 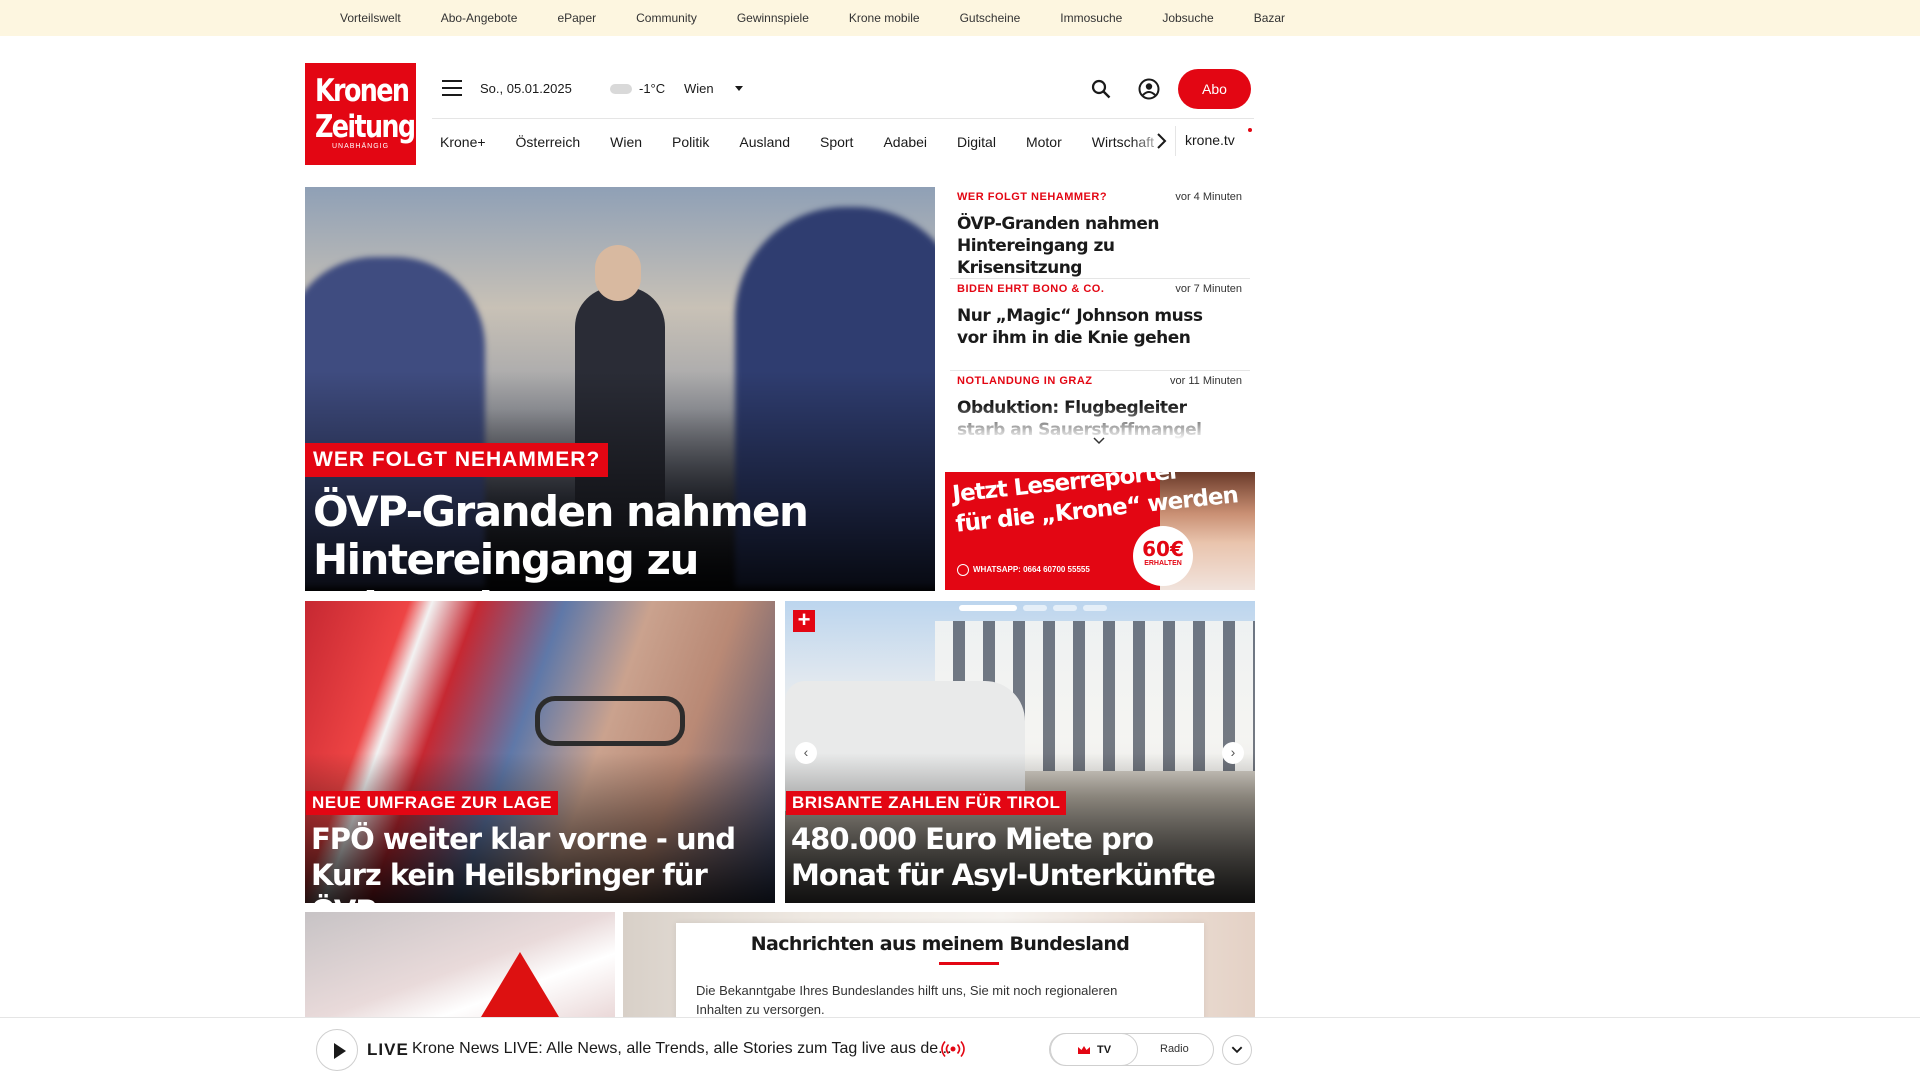 I want to click on ad-whatsapp: WHATSAPP: 0664 60700 55555, so click(x=1023, y=570).